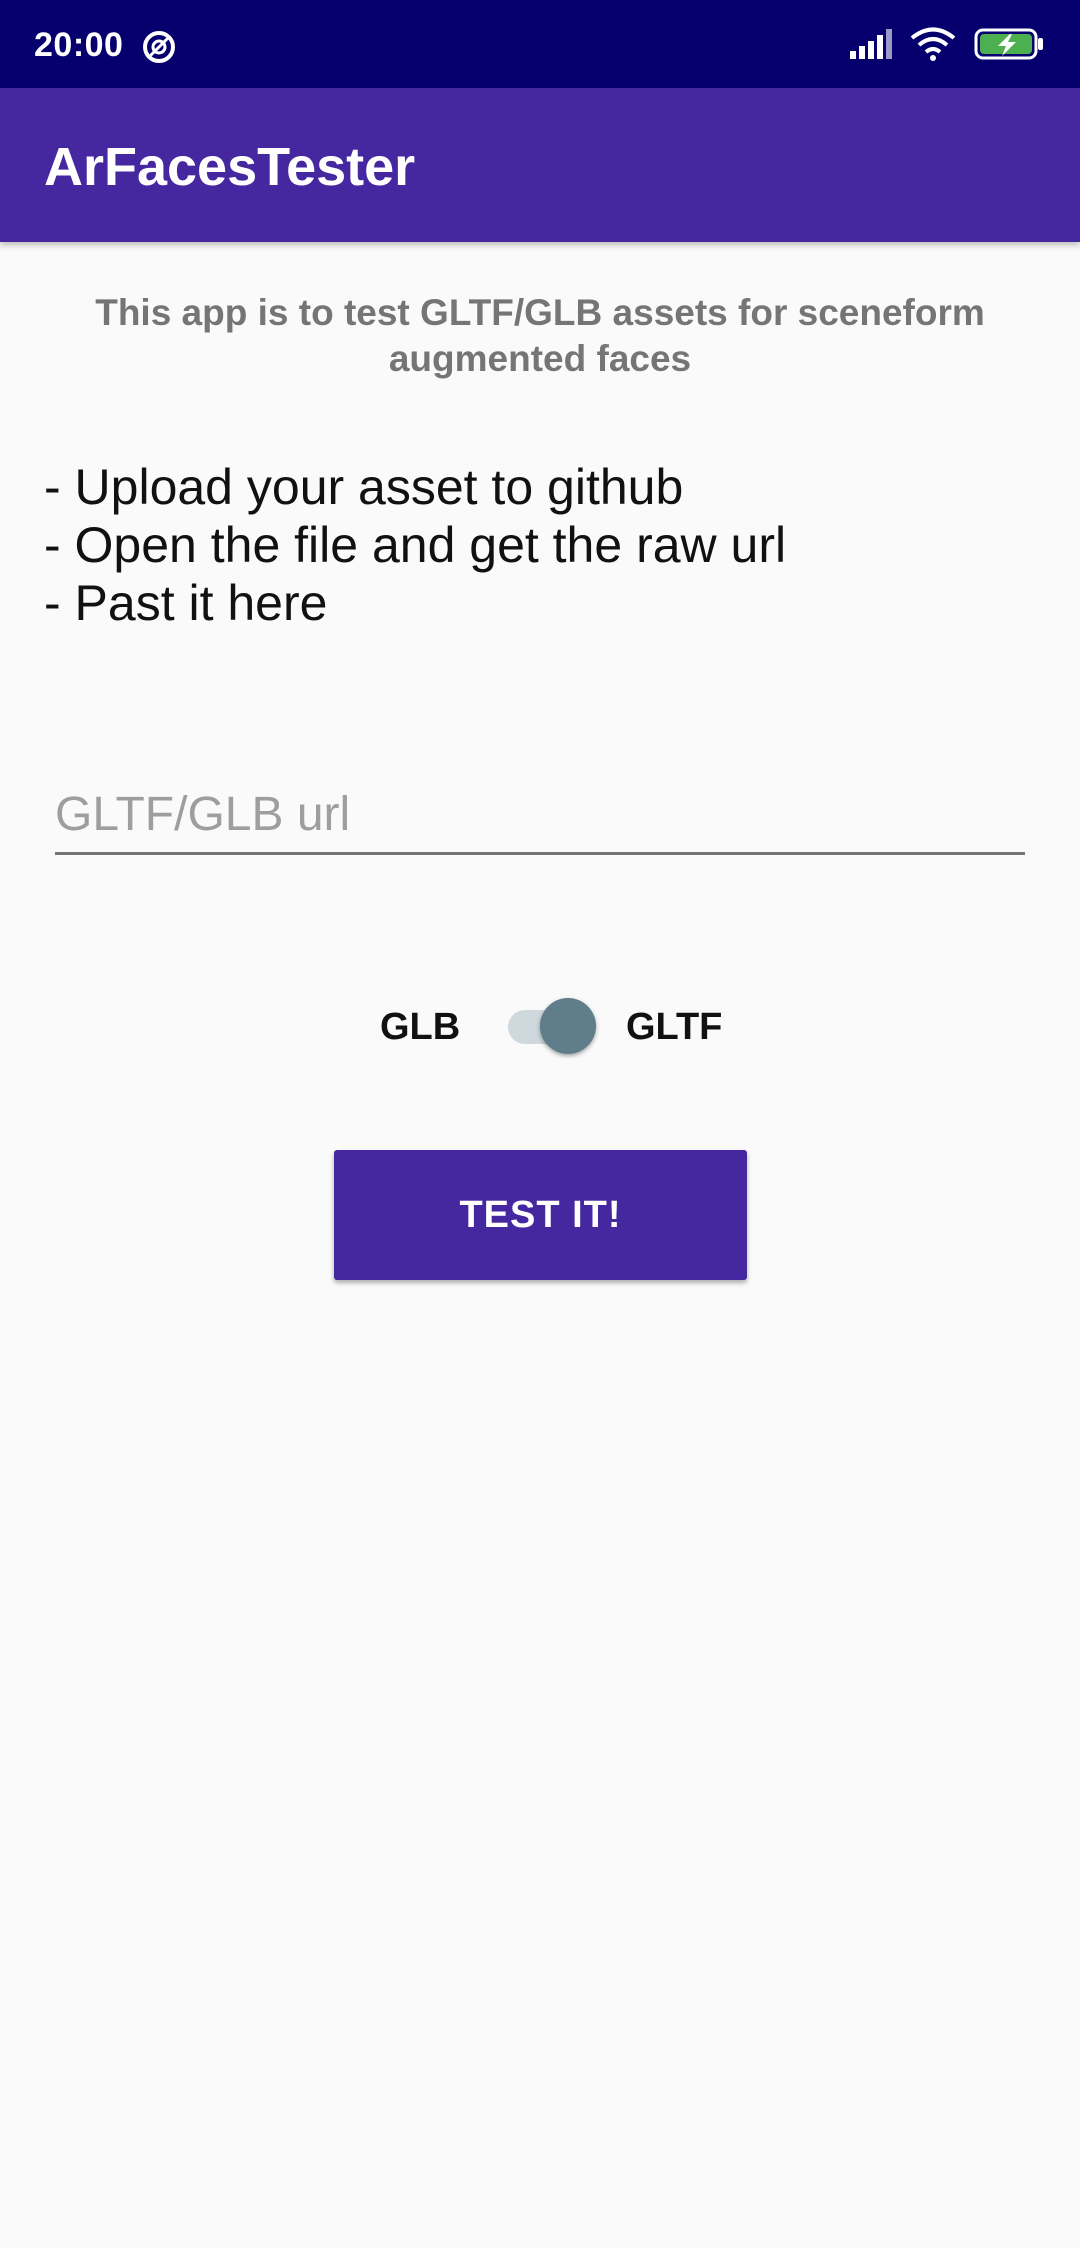 The image size is (1080, 2248). I want to click on format-switch, so click(550, 1026).